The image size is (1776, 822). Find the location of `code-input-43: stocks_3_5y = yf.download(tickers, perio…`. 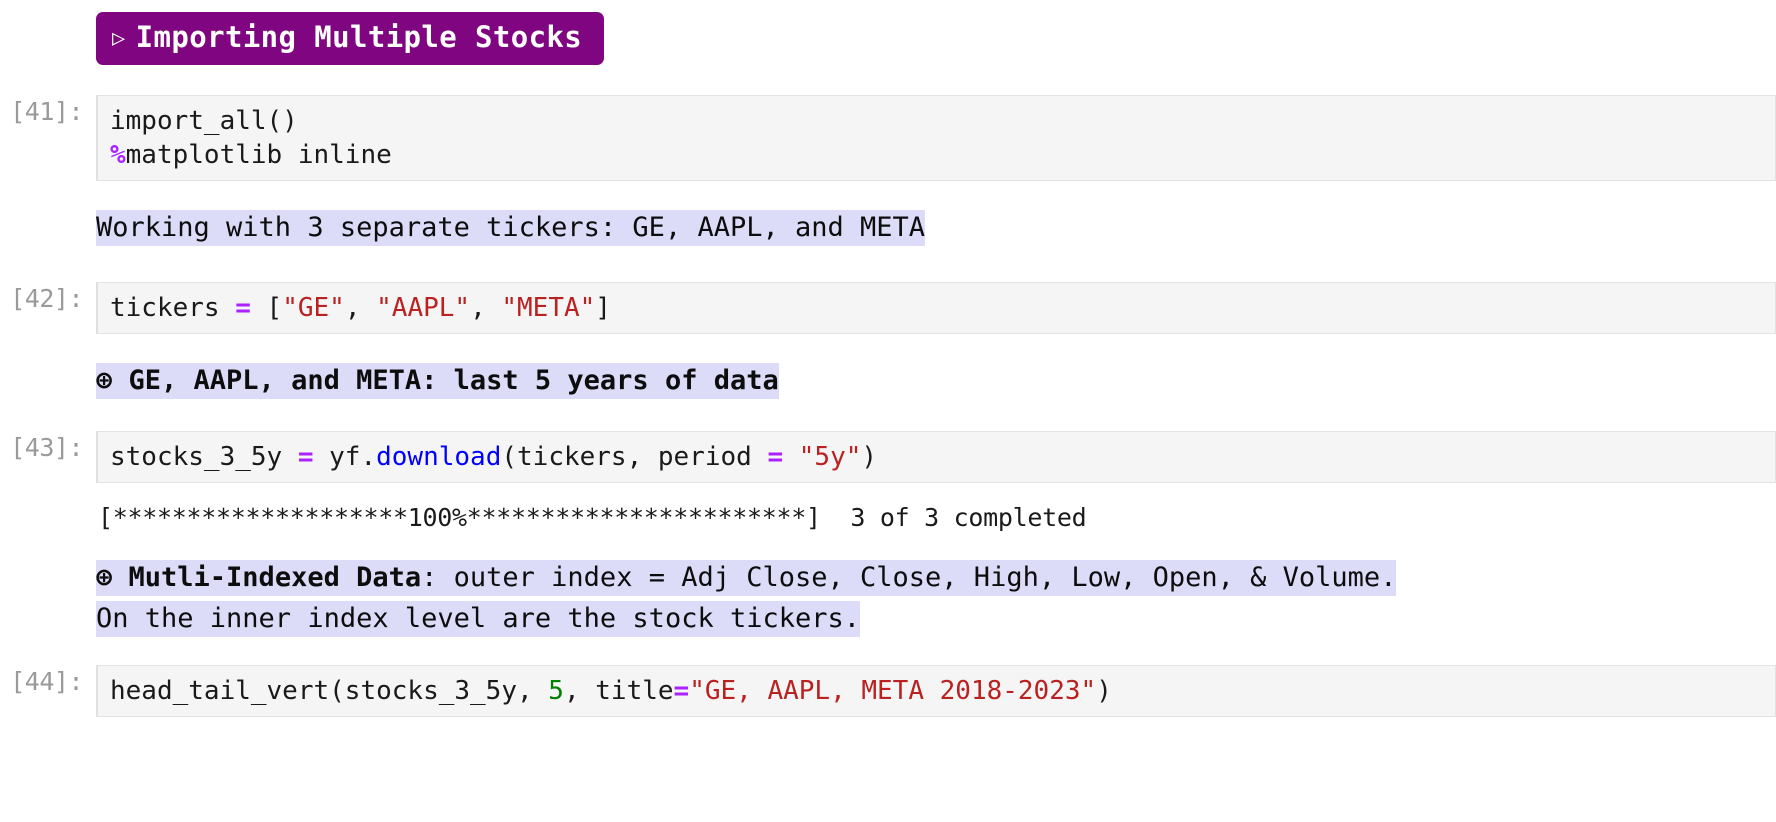

code-input-43: stocks_3_5y = yf.download(tickers, perio… is located at coordinates (936, 457).